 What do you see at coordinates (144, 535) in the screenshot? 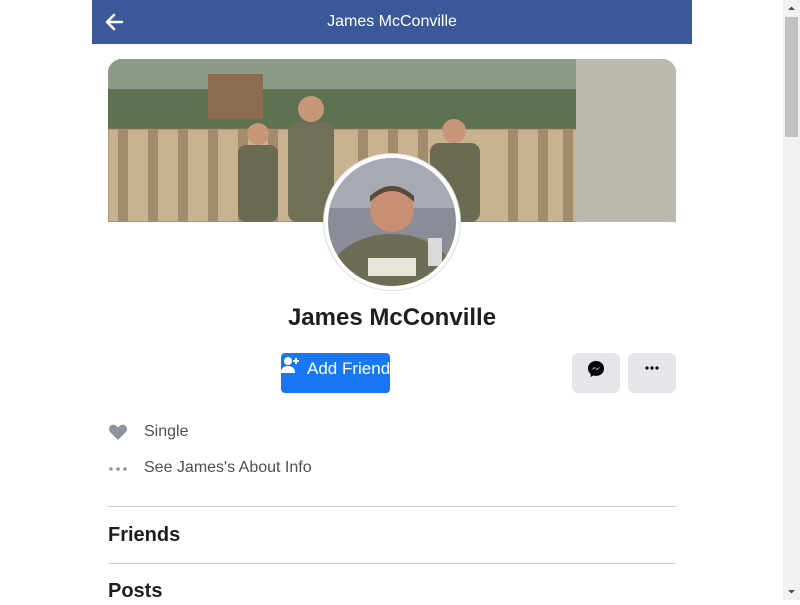
I see `friends-section-title: Friends` at bounding box center [144, 535].